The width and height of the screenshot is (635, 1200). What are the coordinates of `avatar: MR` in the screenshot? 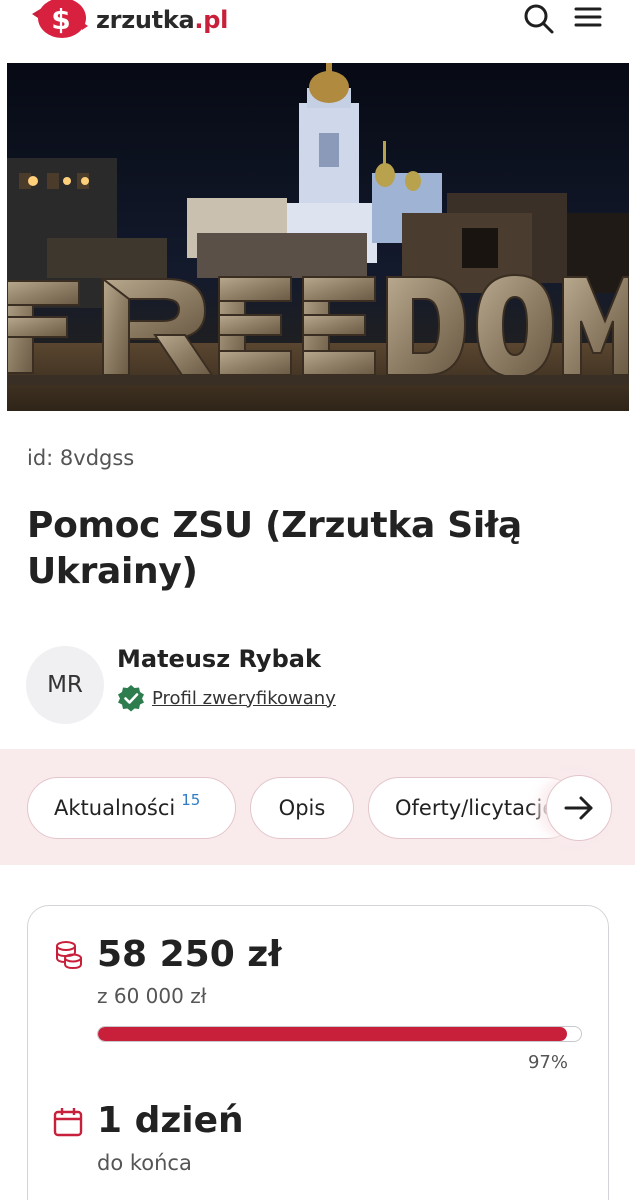 It's located at (65, 685).